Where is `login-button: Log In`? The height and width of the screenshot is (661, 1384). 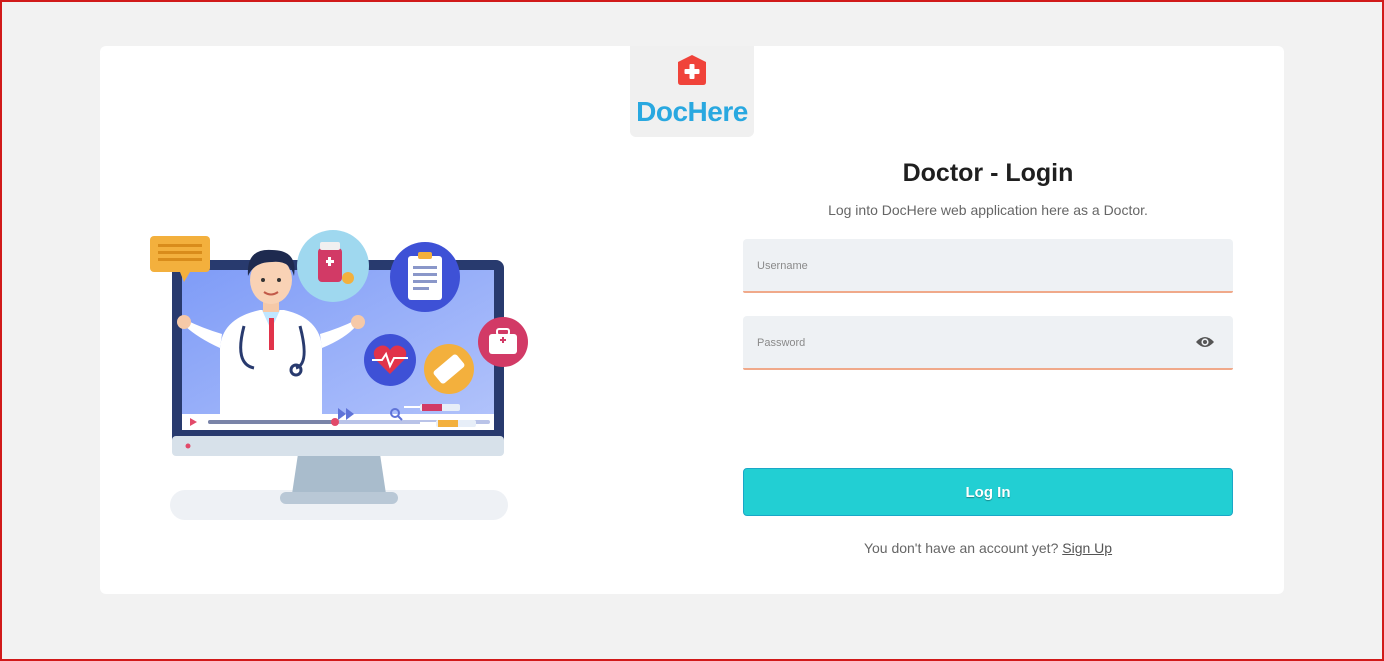
login-button: Log In is located at coordinates (988, 492).